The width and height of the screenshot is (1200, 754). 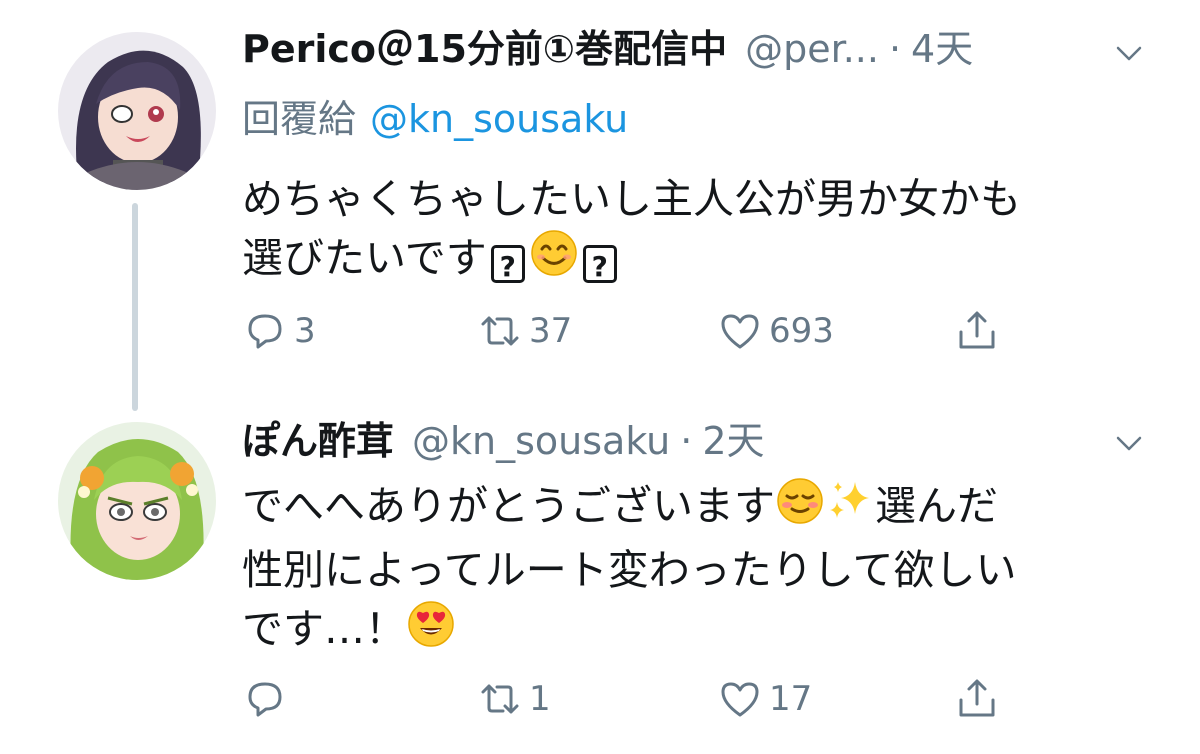 What do you see at coordinates (631, 199) in the screenshot?
I see `tweet-text-line: めちゃくちゃしたいし主人公が男か女かも` at bounding box center [631, 199].